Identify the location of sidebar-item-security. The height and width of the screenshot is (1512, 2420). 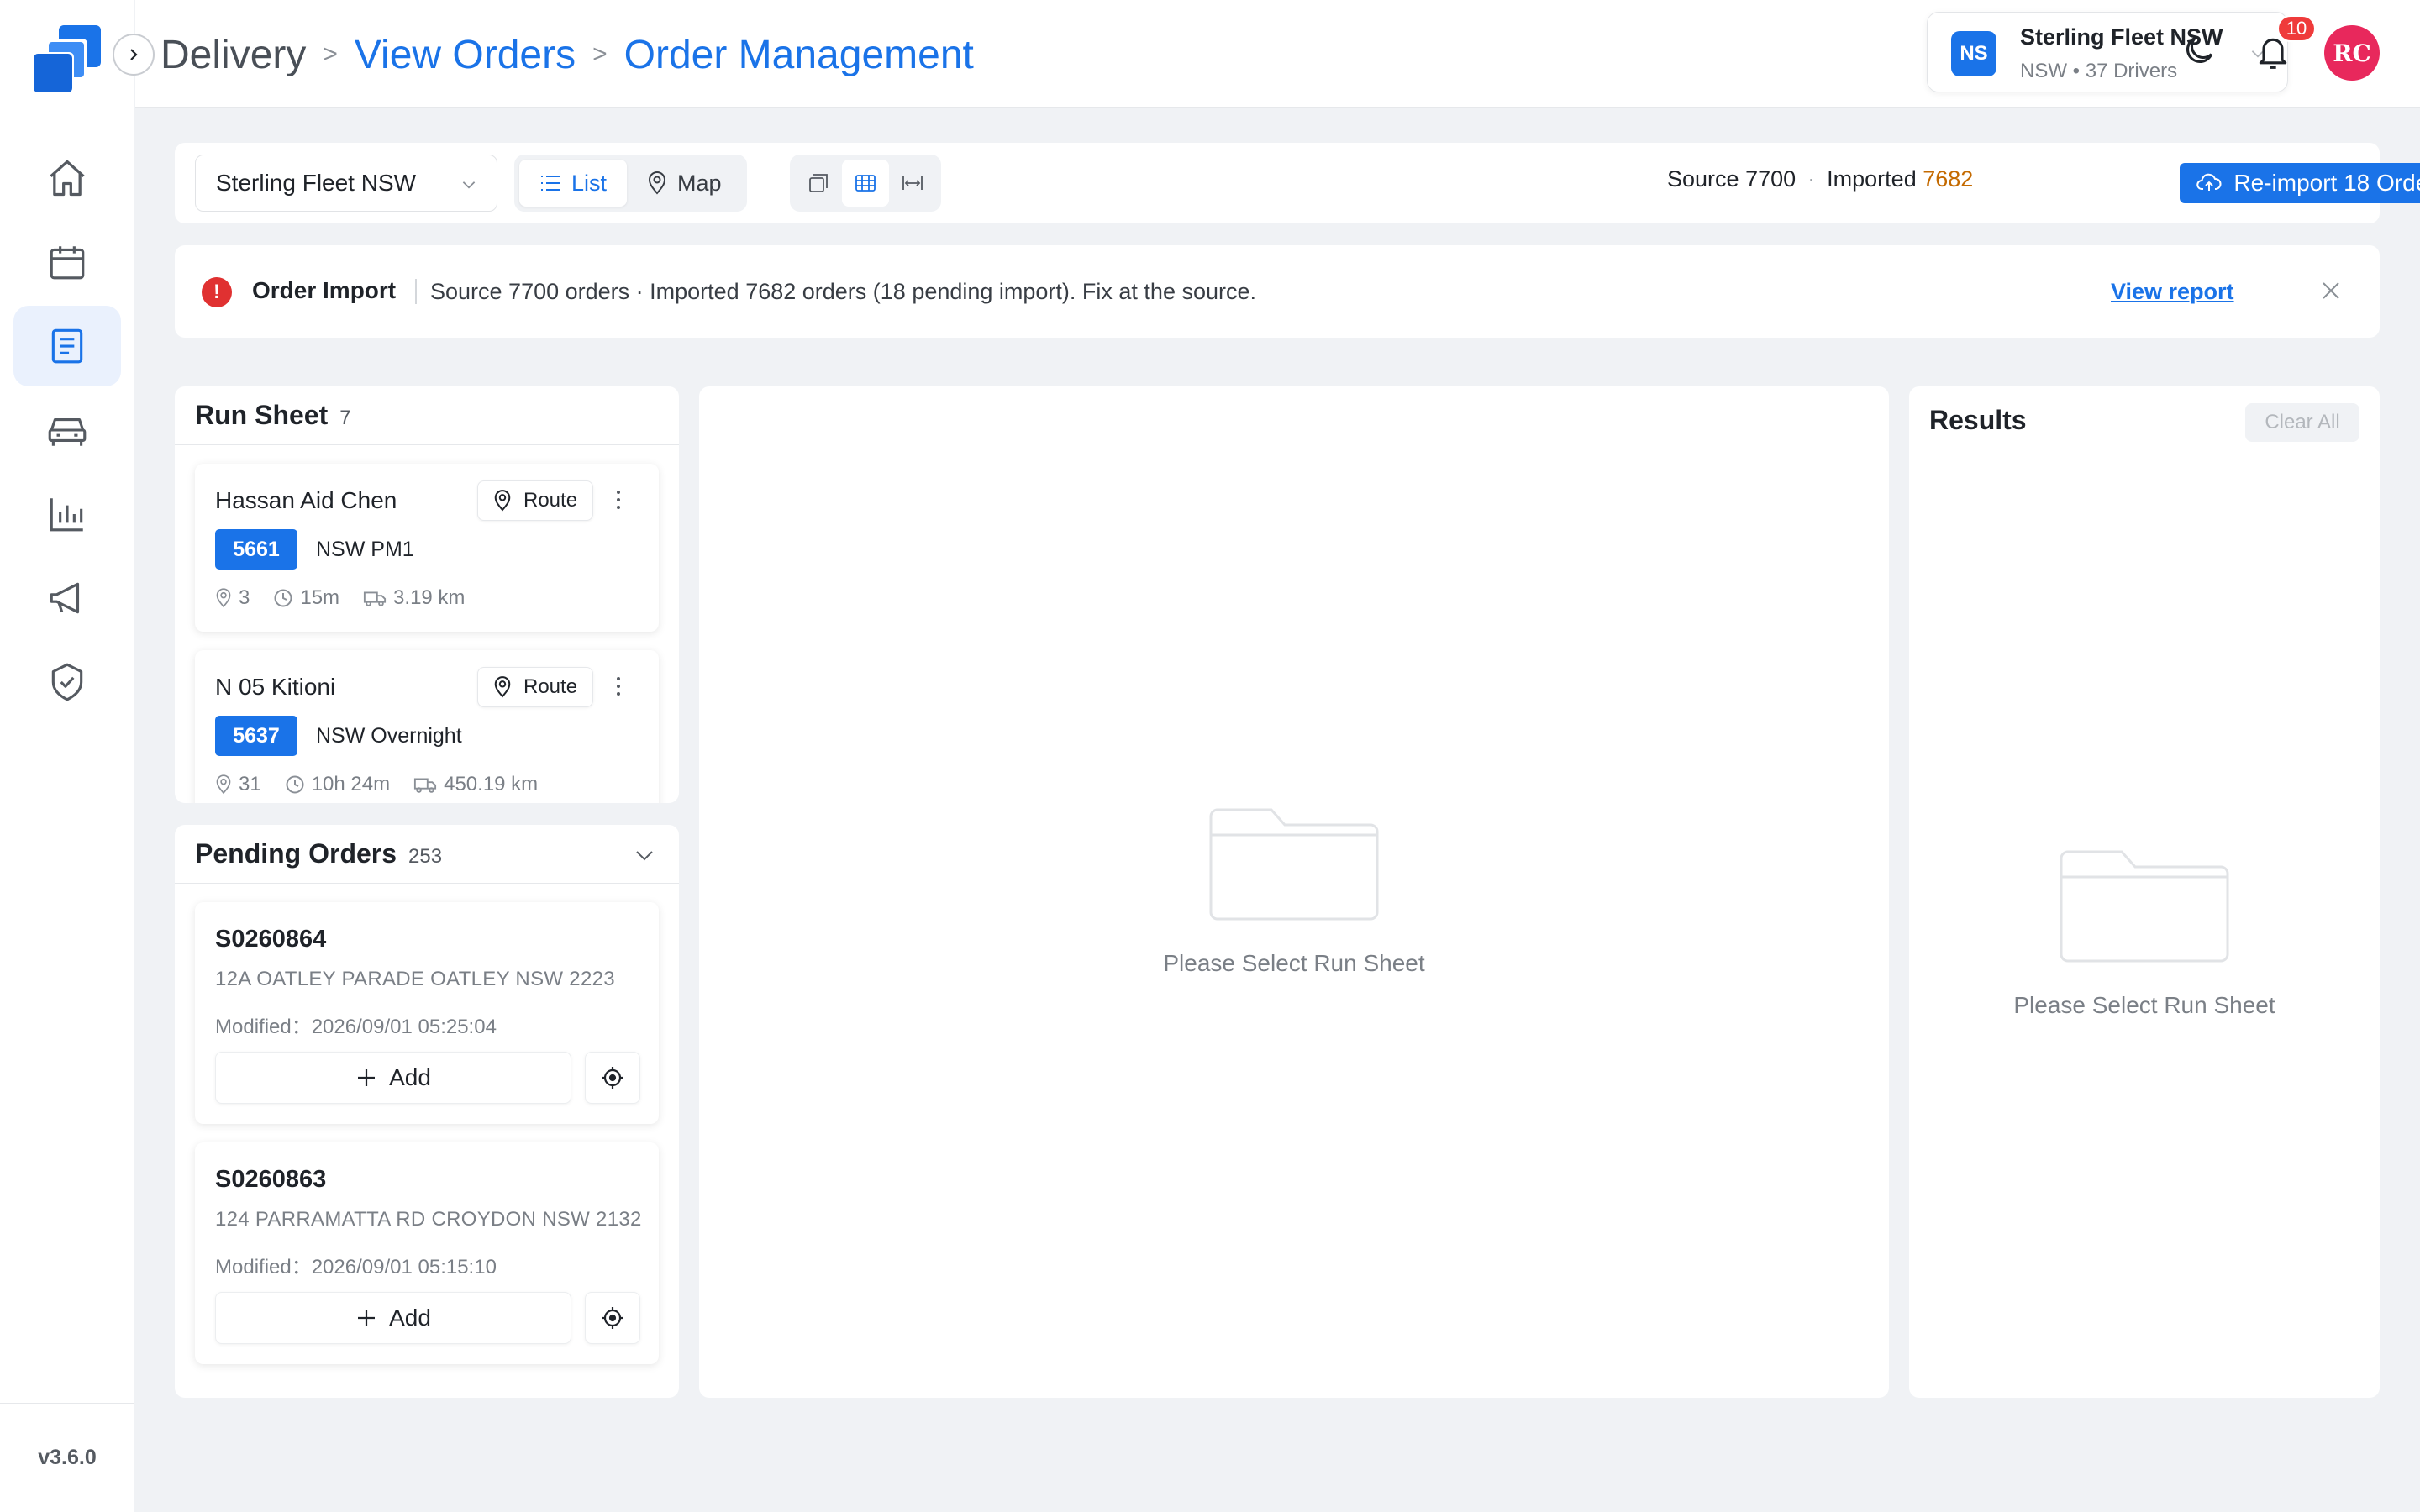
(67, 682).